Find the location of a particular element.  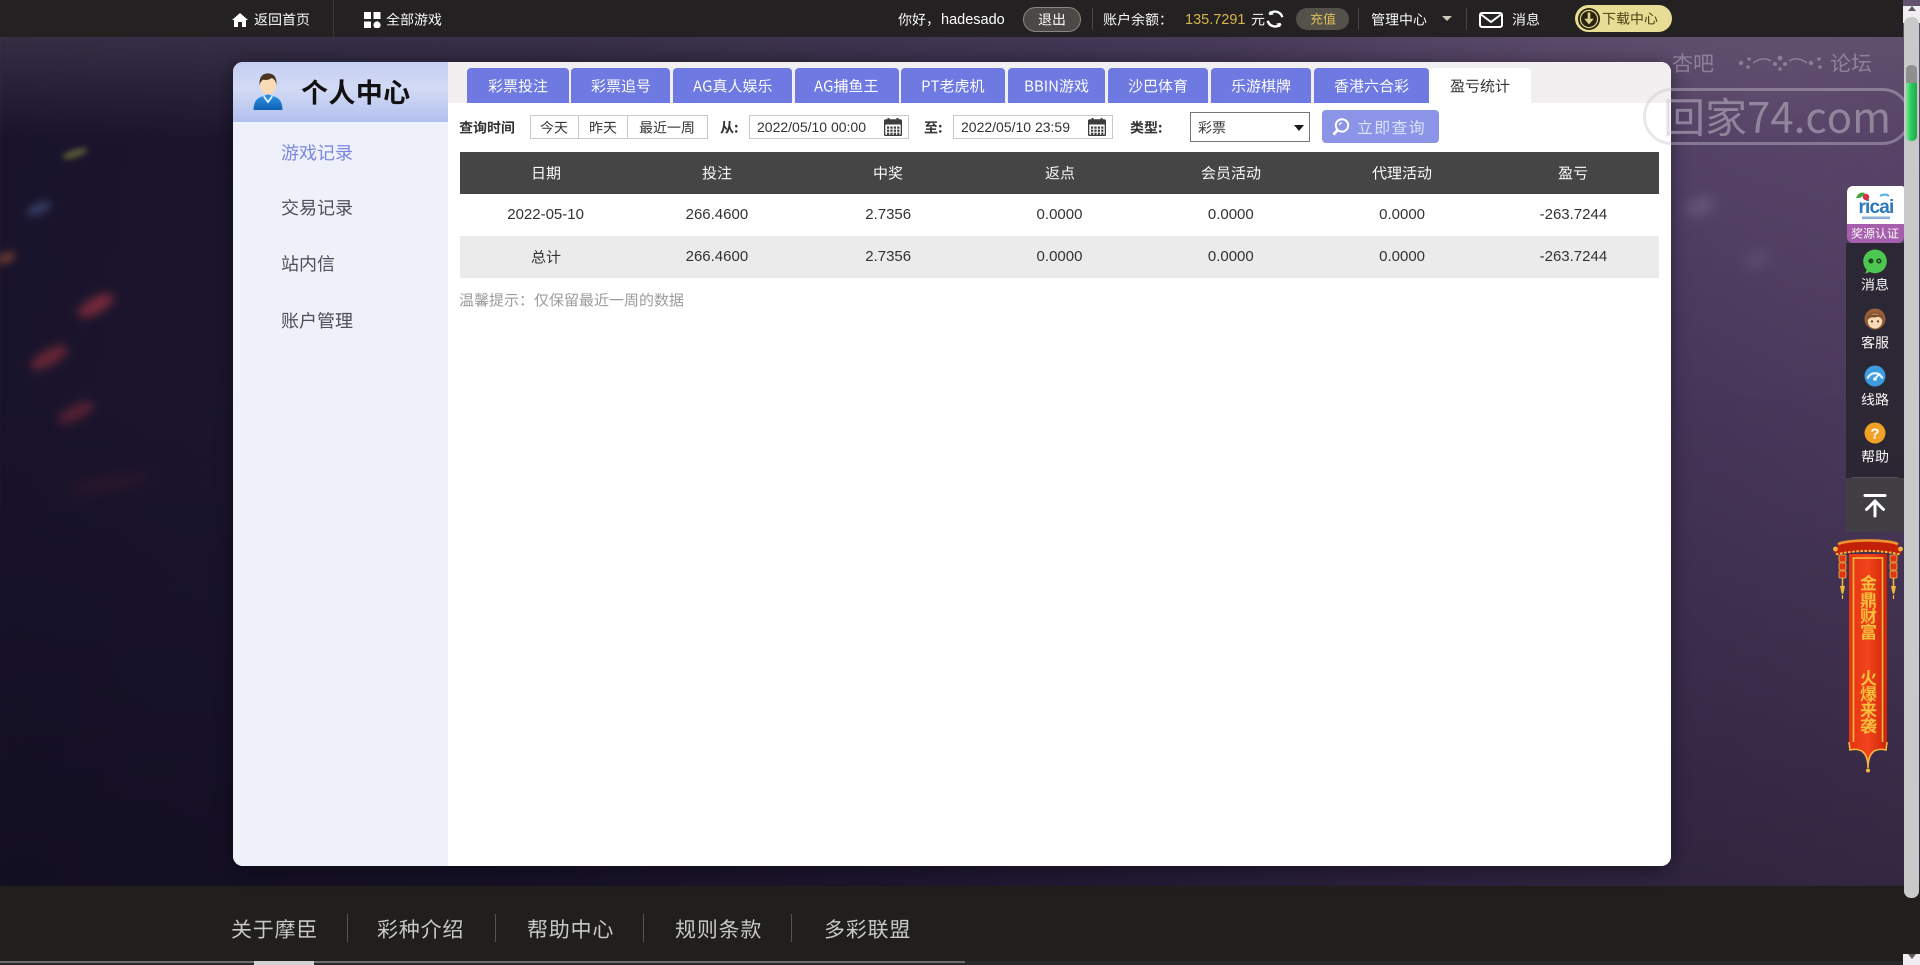

svg-text: ricai is located at coordinates (1875, 207).